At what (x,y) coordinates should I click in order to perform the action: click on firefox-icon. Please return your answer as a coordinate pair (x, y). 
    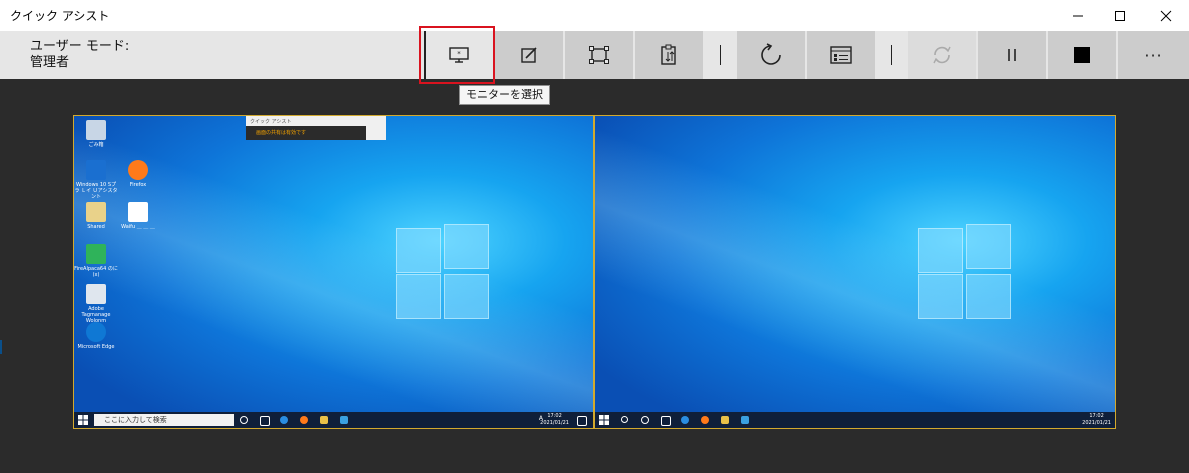
    Looking at the image, I should click on (138, 170).